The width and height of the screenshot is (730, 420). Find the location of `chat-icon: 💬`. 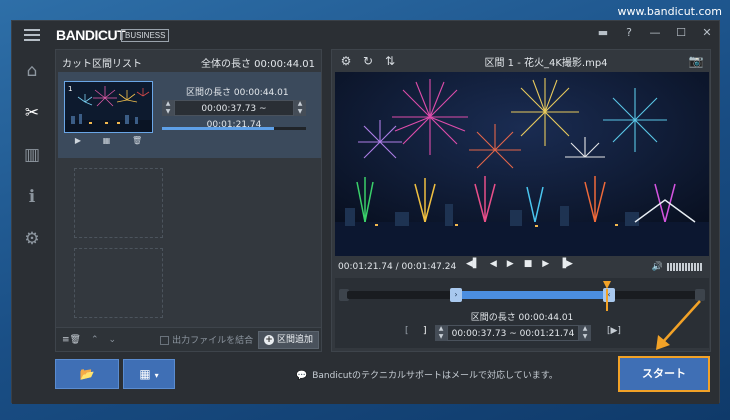

chat-icon: 💬 is located at coordinates (302, 376).